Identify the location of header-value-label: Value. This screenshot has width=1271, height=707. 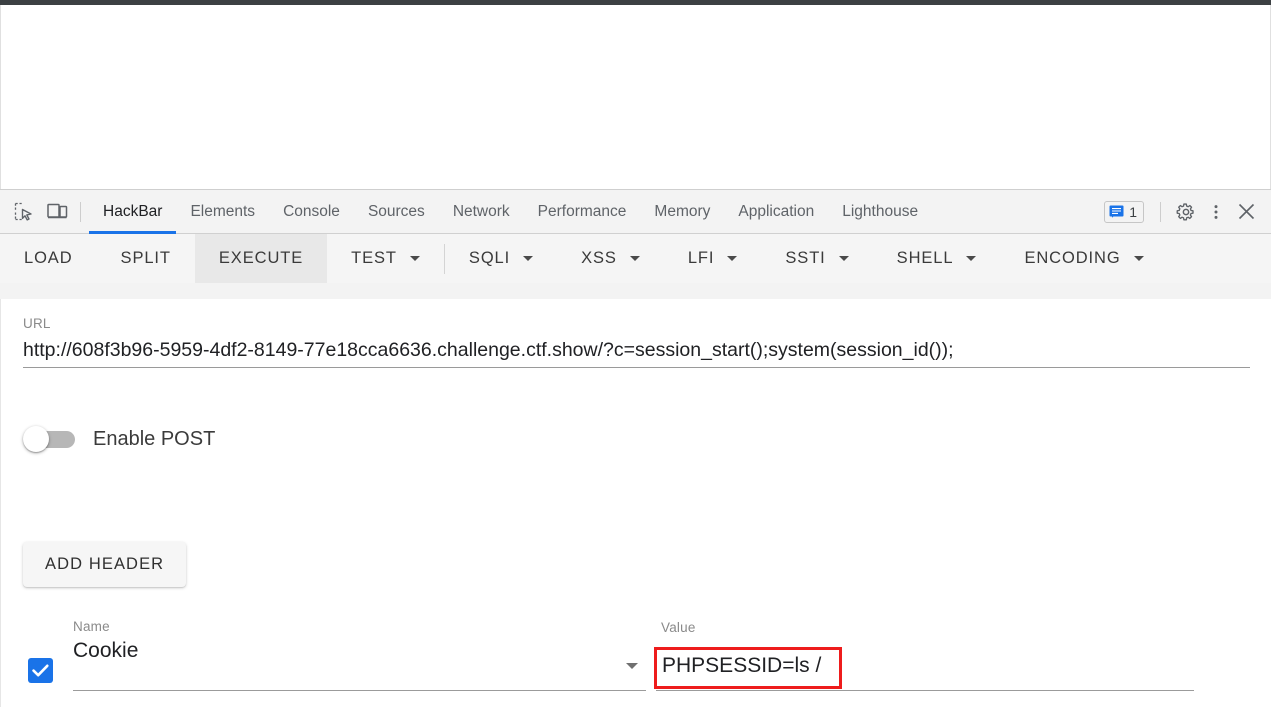
(678, 627).